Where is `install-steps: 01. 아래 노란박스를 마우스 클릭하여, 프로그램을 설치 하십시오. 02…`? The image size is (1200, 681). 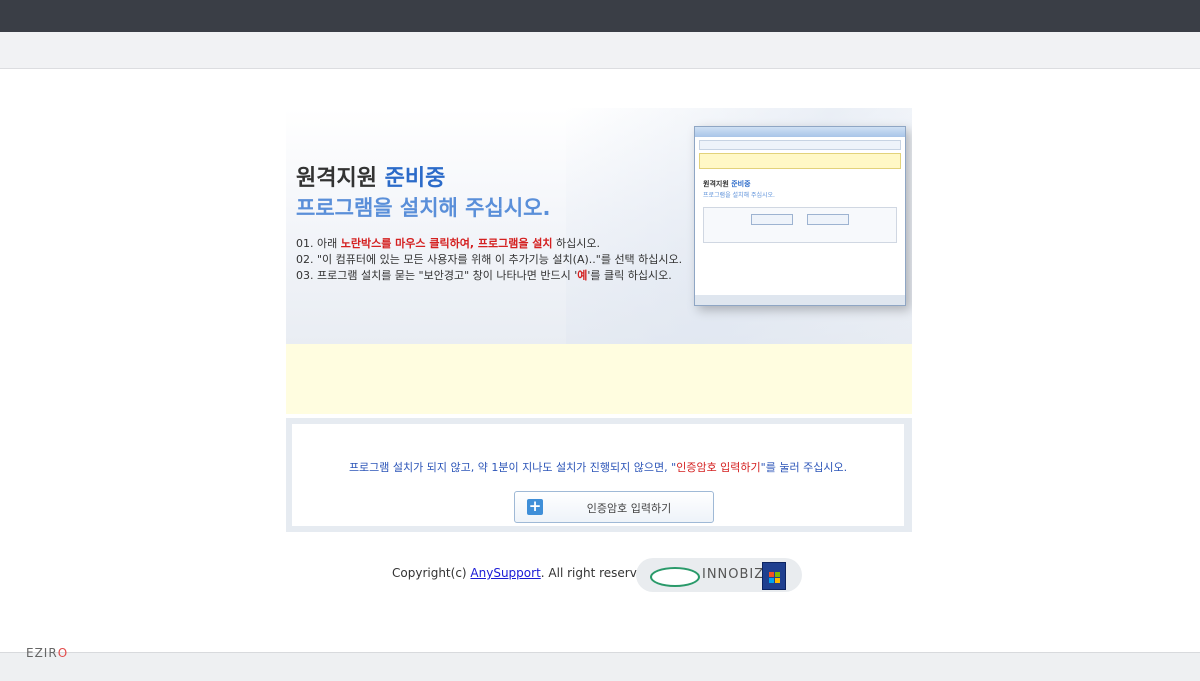 install-steps: 01. 아래 노란박스를 마우스 클릭하여, 프로그램을 설치 하십시오. 02… is located at coordinates (489, 260).